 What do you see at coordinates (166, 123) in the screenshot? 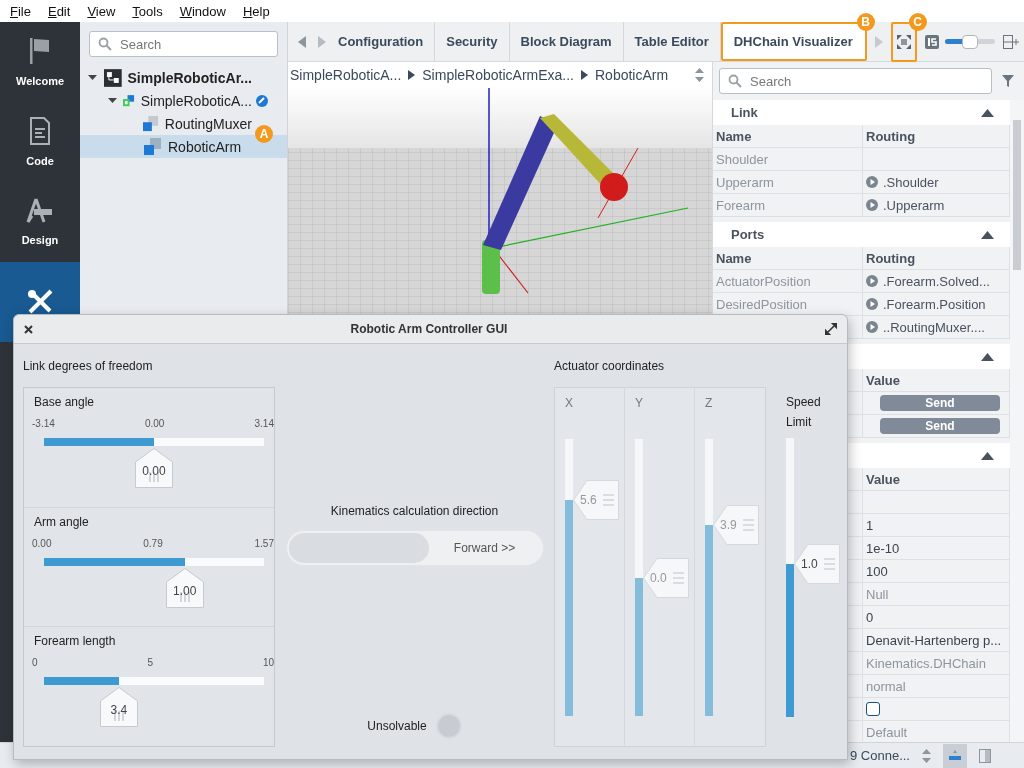
I see `tree-item: RoutingMuxer` at bounding box center [166, 123].